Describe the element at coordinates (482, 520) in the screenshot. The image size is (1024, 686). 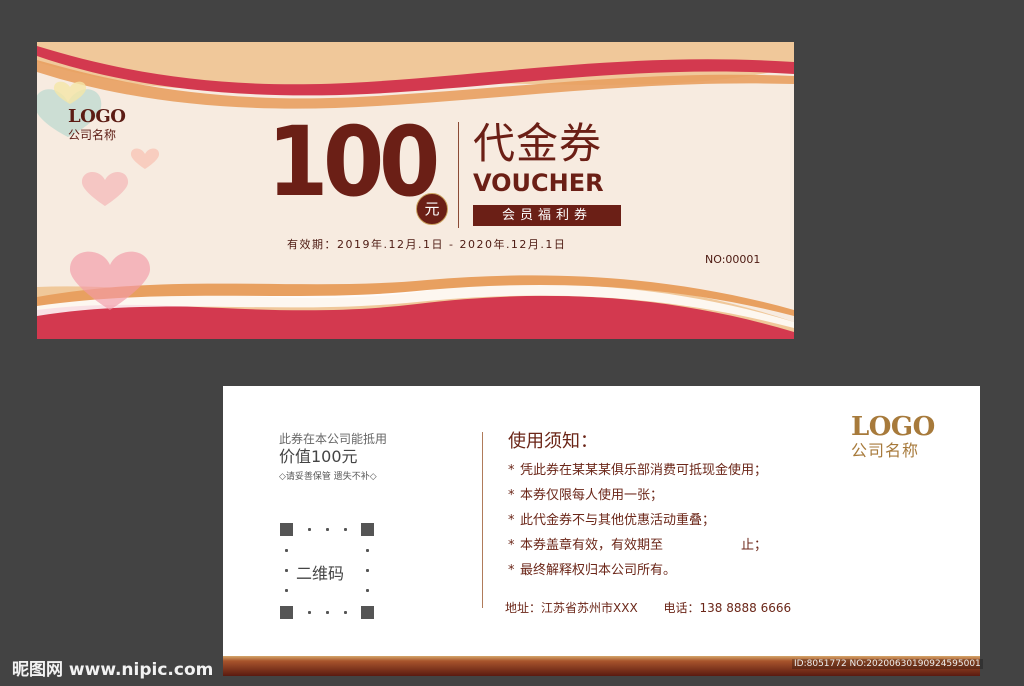
I see `back-divider` at that location.